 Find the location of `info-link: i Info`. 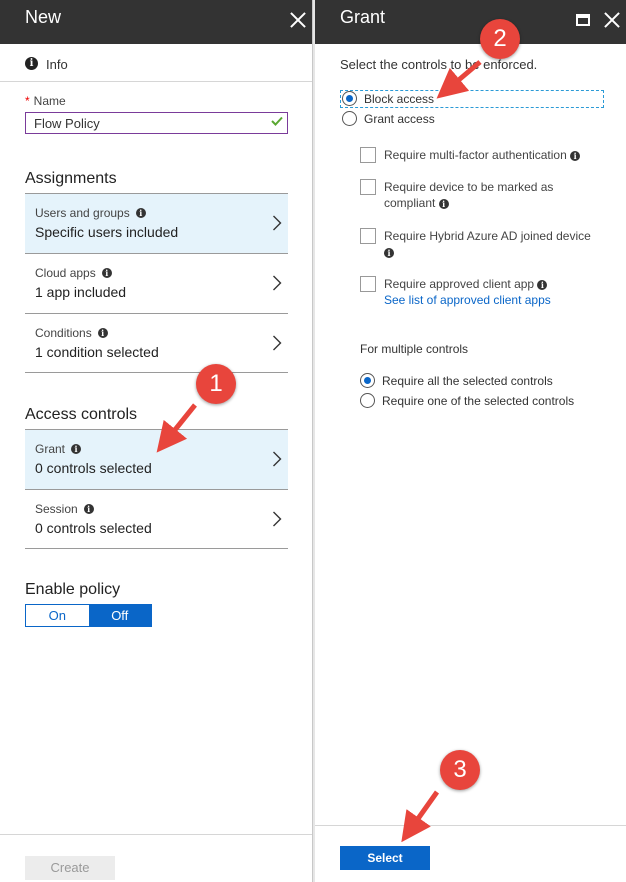

info-link: i Info is located at coordinates (156, 63).